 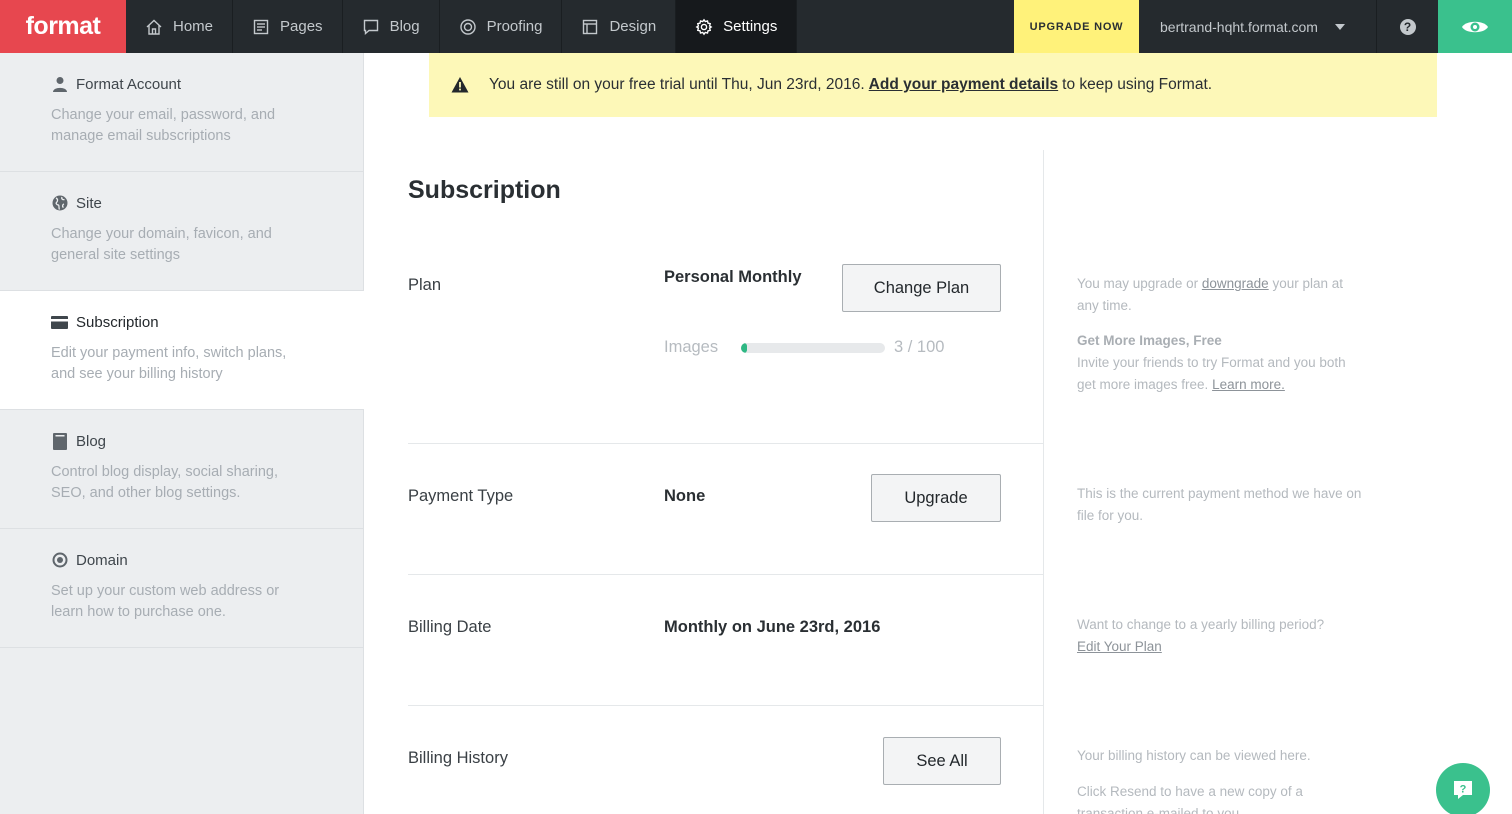 What do you see at coordinates (450, 627) in the screenshot?
I see `billing-date-label: Billing Date` at bounding box center [450, 627].